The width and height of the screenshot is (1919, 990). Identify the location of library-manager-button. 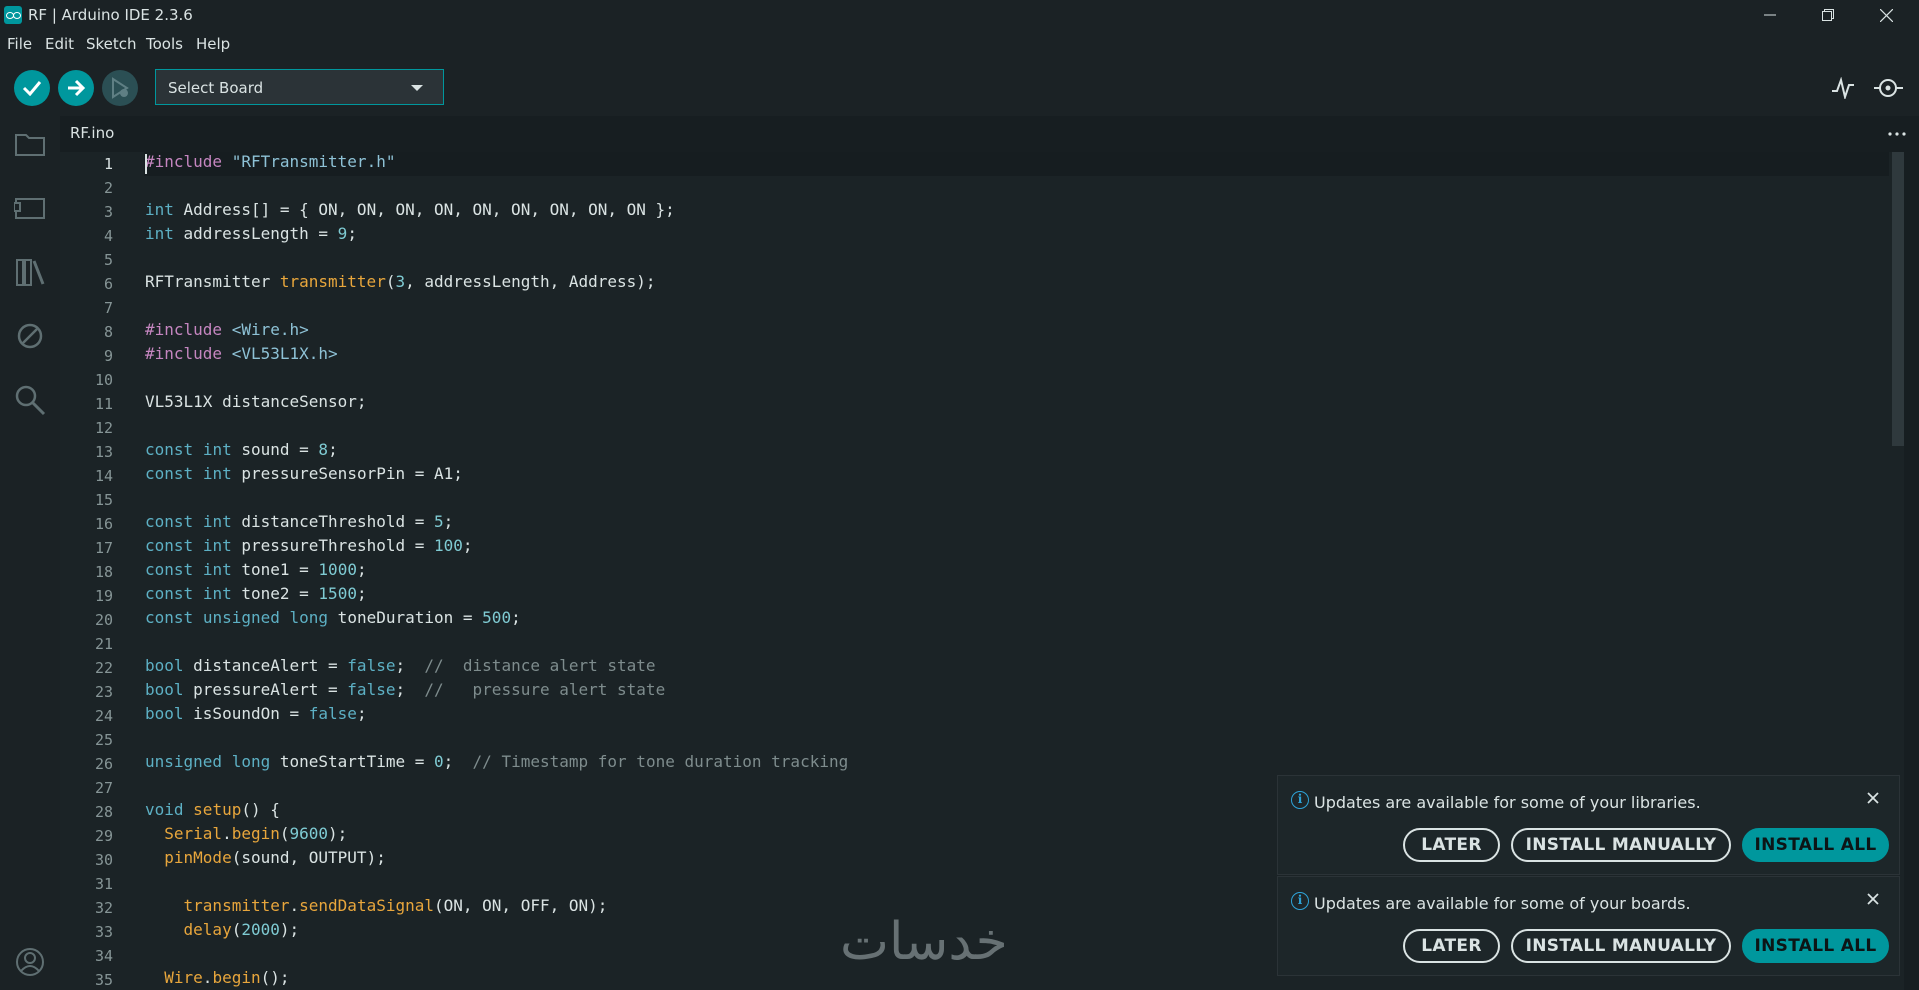
(30, 272).